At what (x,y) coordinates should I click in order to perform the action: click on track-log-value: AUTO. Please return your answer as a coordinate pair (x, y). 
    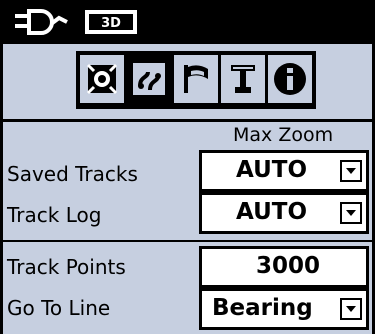
    Looking at the image, I should click on (272, 212).